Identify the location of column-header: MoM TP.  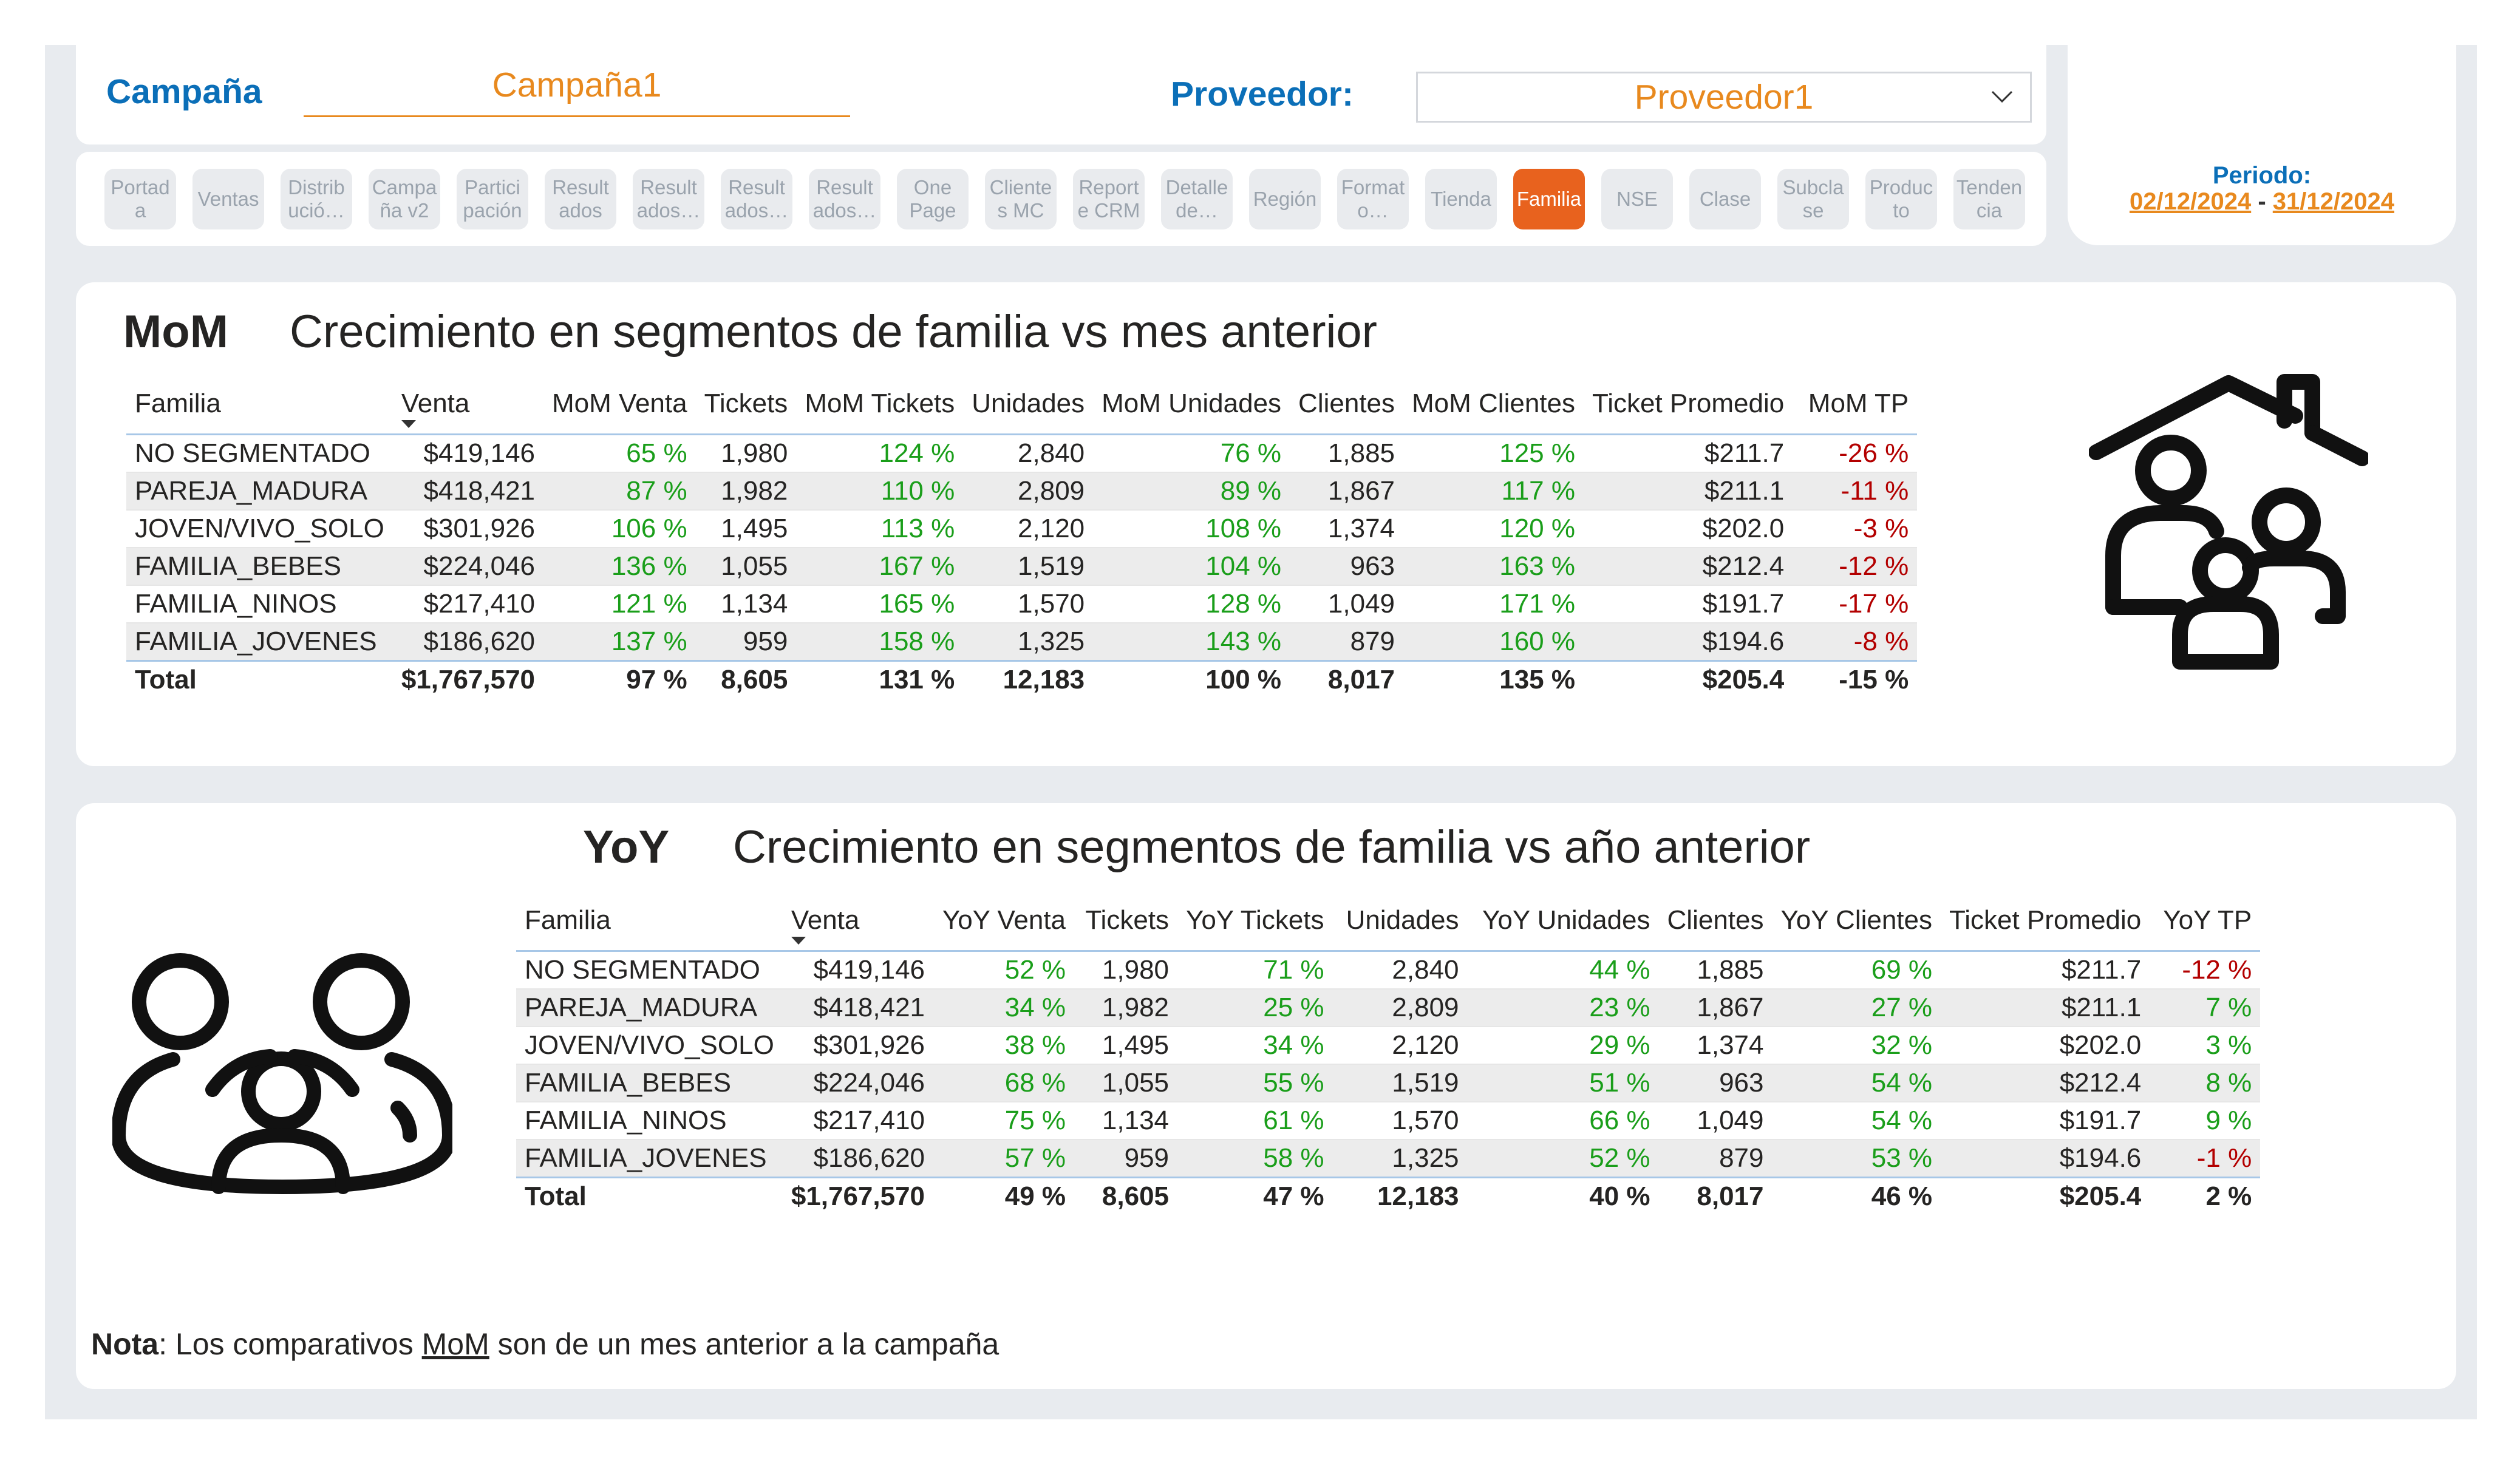
(1855, 412).